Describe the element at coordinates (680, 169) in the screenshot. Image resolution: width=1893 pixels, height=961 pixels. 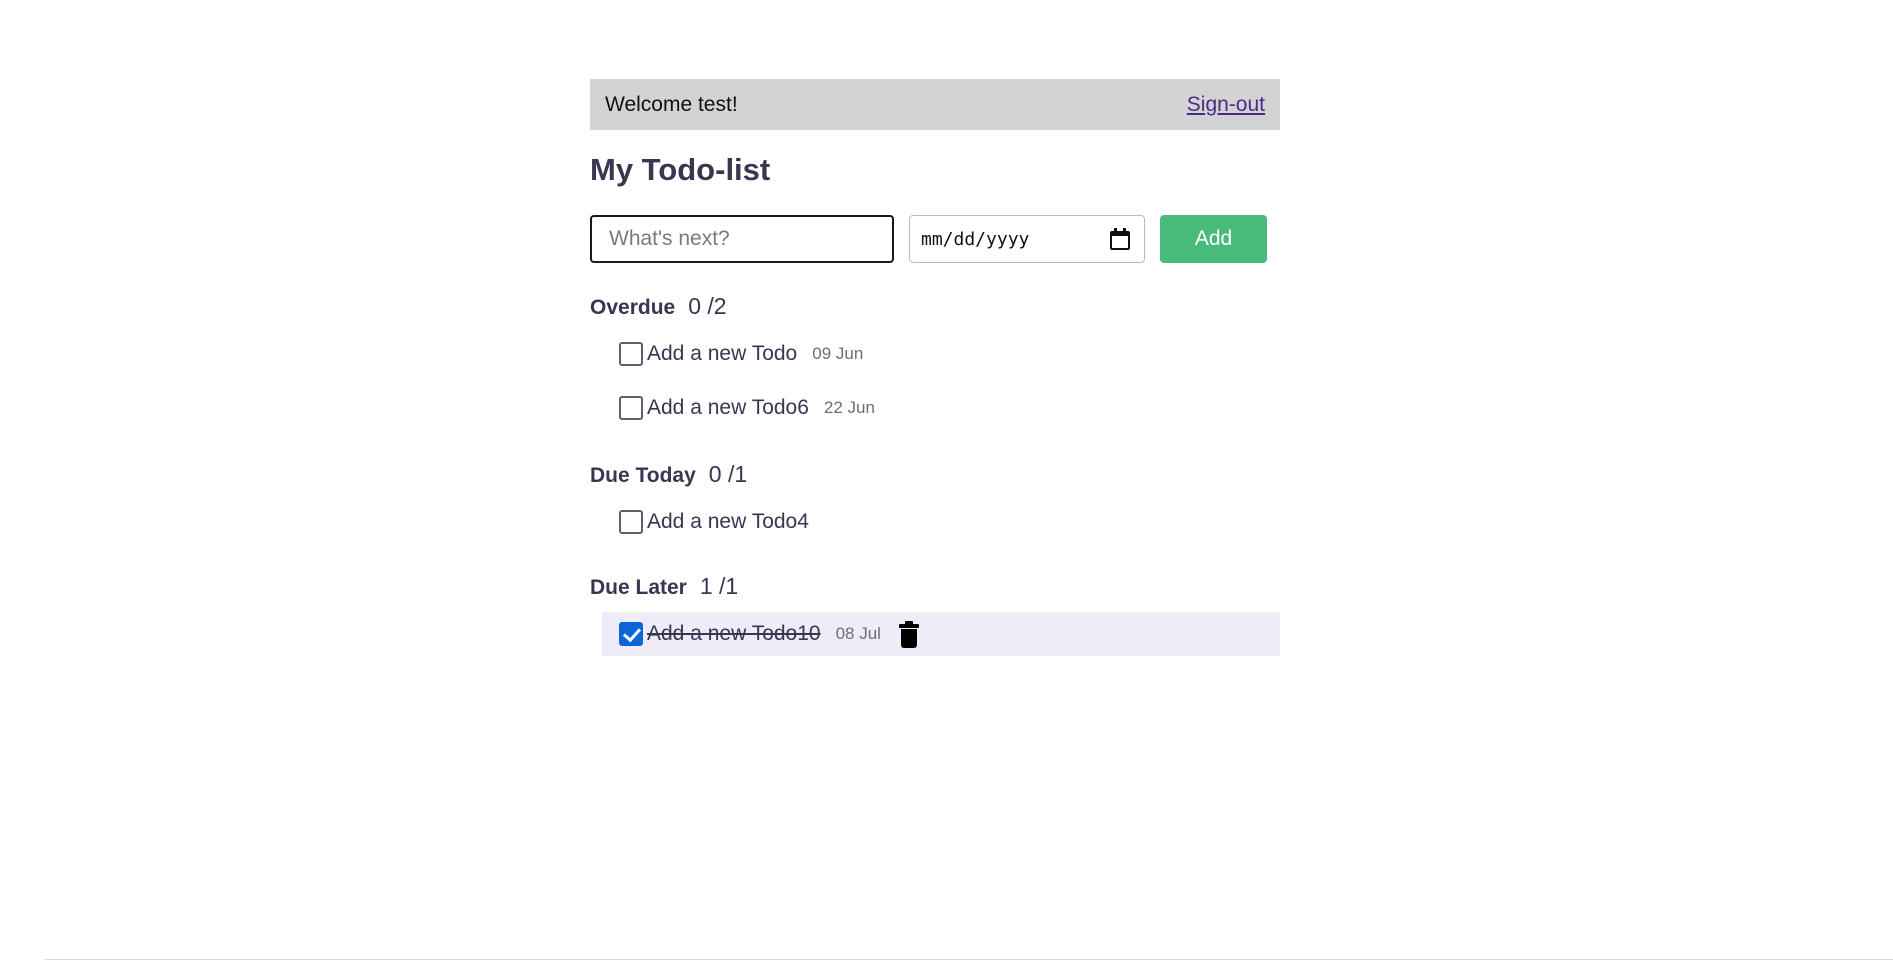
I see `page-title: My Todo-list` at that location.